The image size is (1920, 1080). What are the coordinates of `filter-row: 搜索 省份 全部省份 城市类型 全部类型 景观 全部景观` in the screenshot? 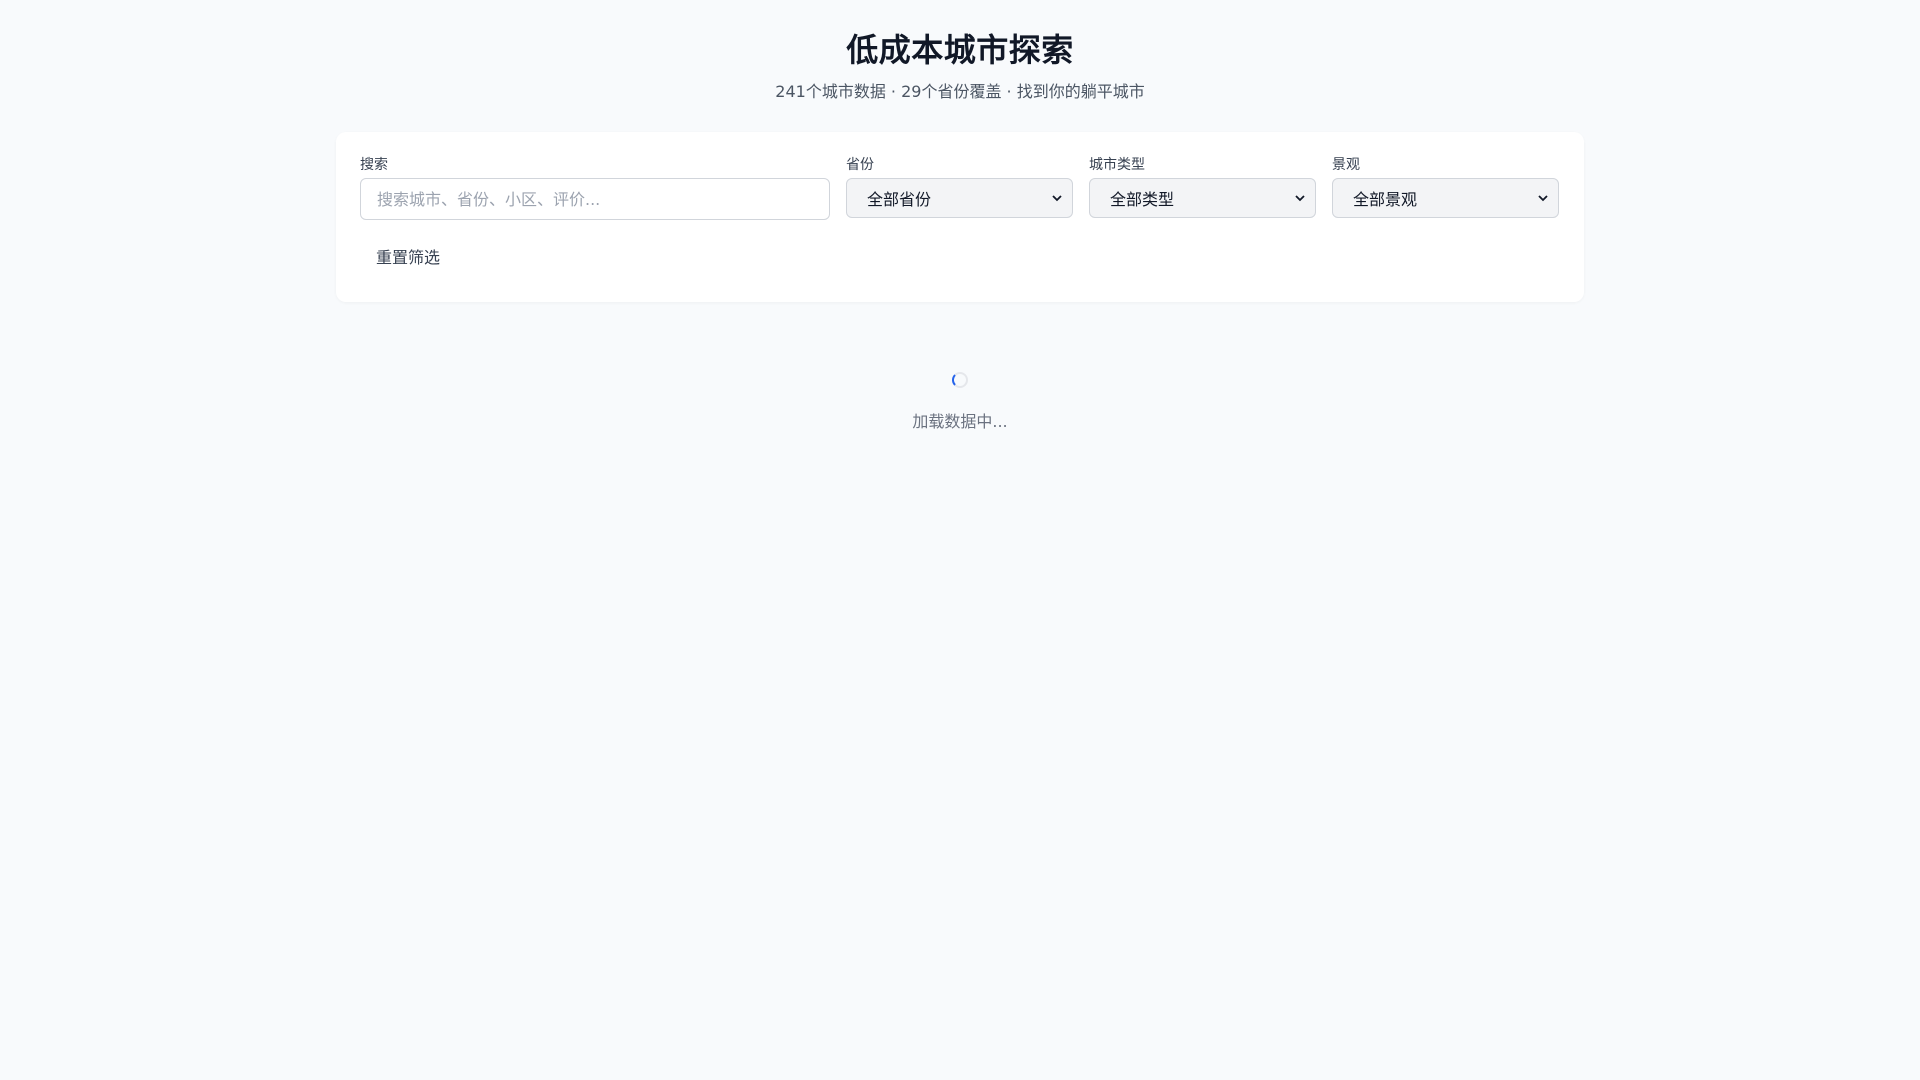 It's located at (960, 188).